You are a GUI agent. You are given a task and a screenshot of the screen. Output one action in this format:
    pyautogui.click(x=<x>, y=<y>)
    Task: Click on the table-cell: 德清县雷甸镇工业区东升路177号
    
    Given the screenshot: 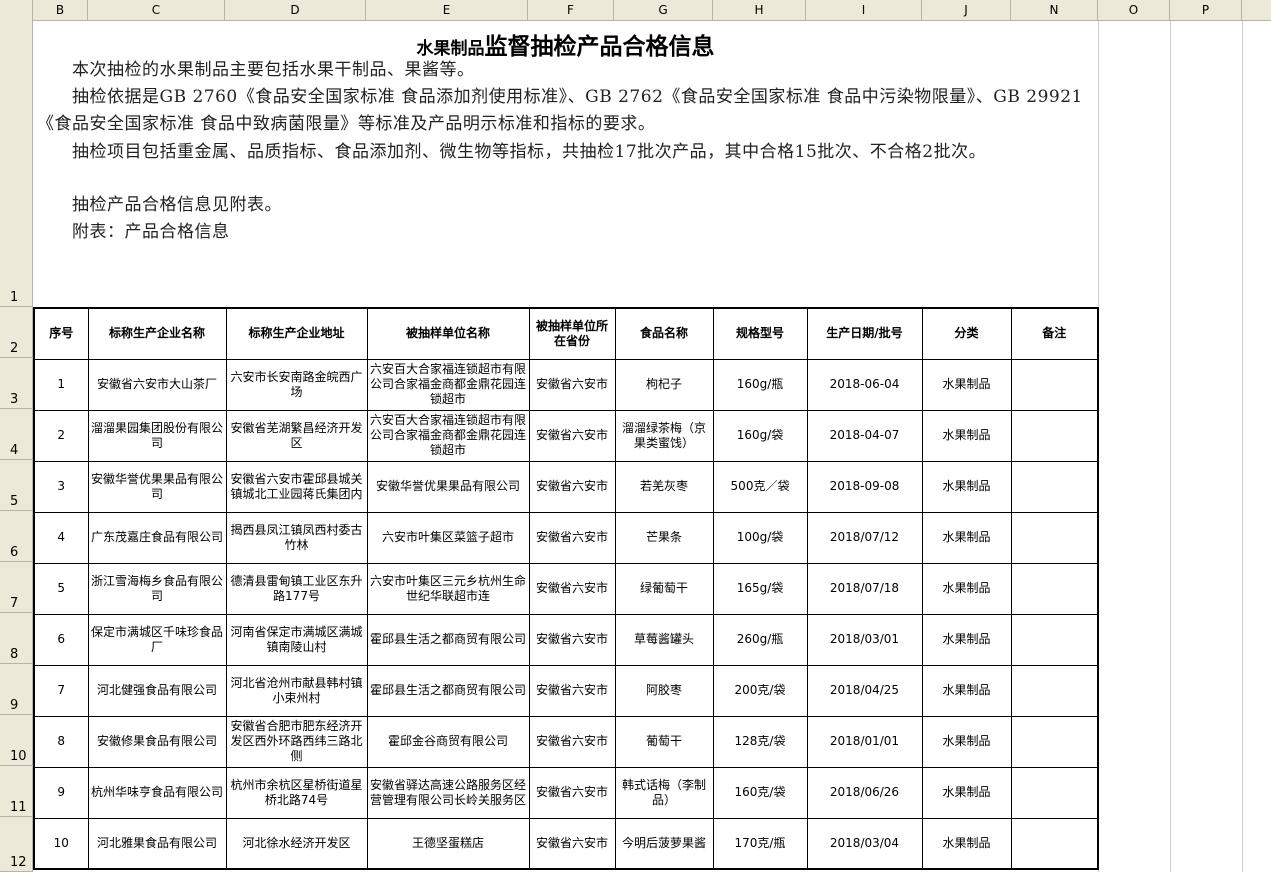 What is the action you would take?
    pyautogui.click(x=296, y=588)
    